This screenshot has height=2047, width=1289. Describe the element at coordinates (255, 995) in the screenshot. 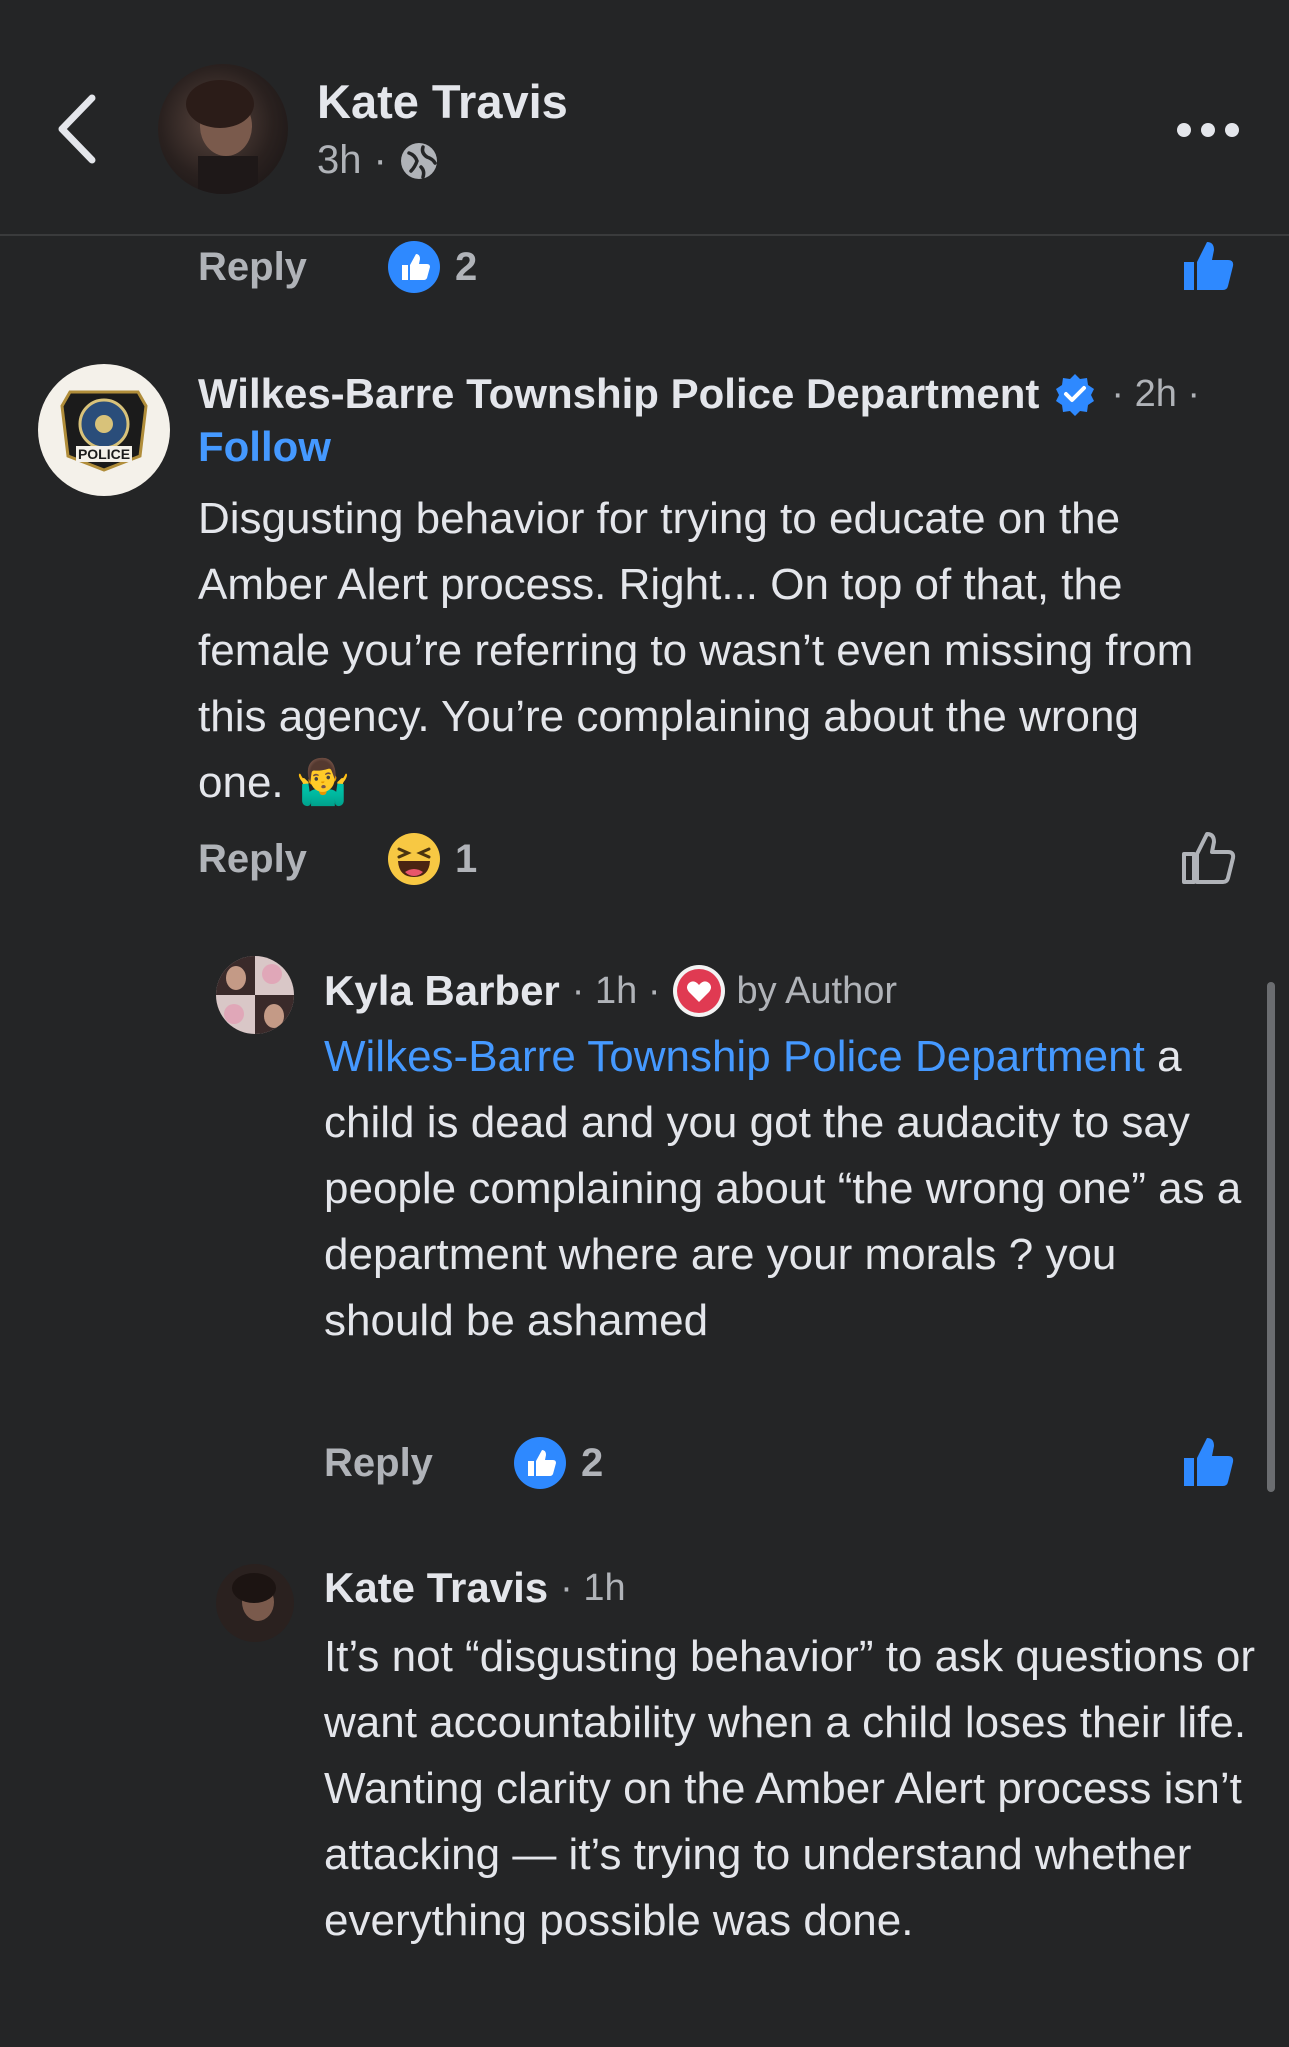

I see `kyla-avatar` at that location.